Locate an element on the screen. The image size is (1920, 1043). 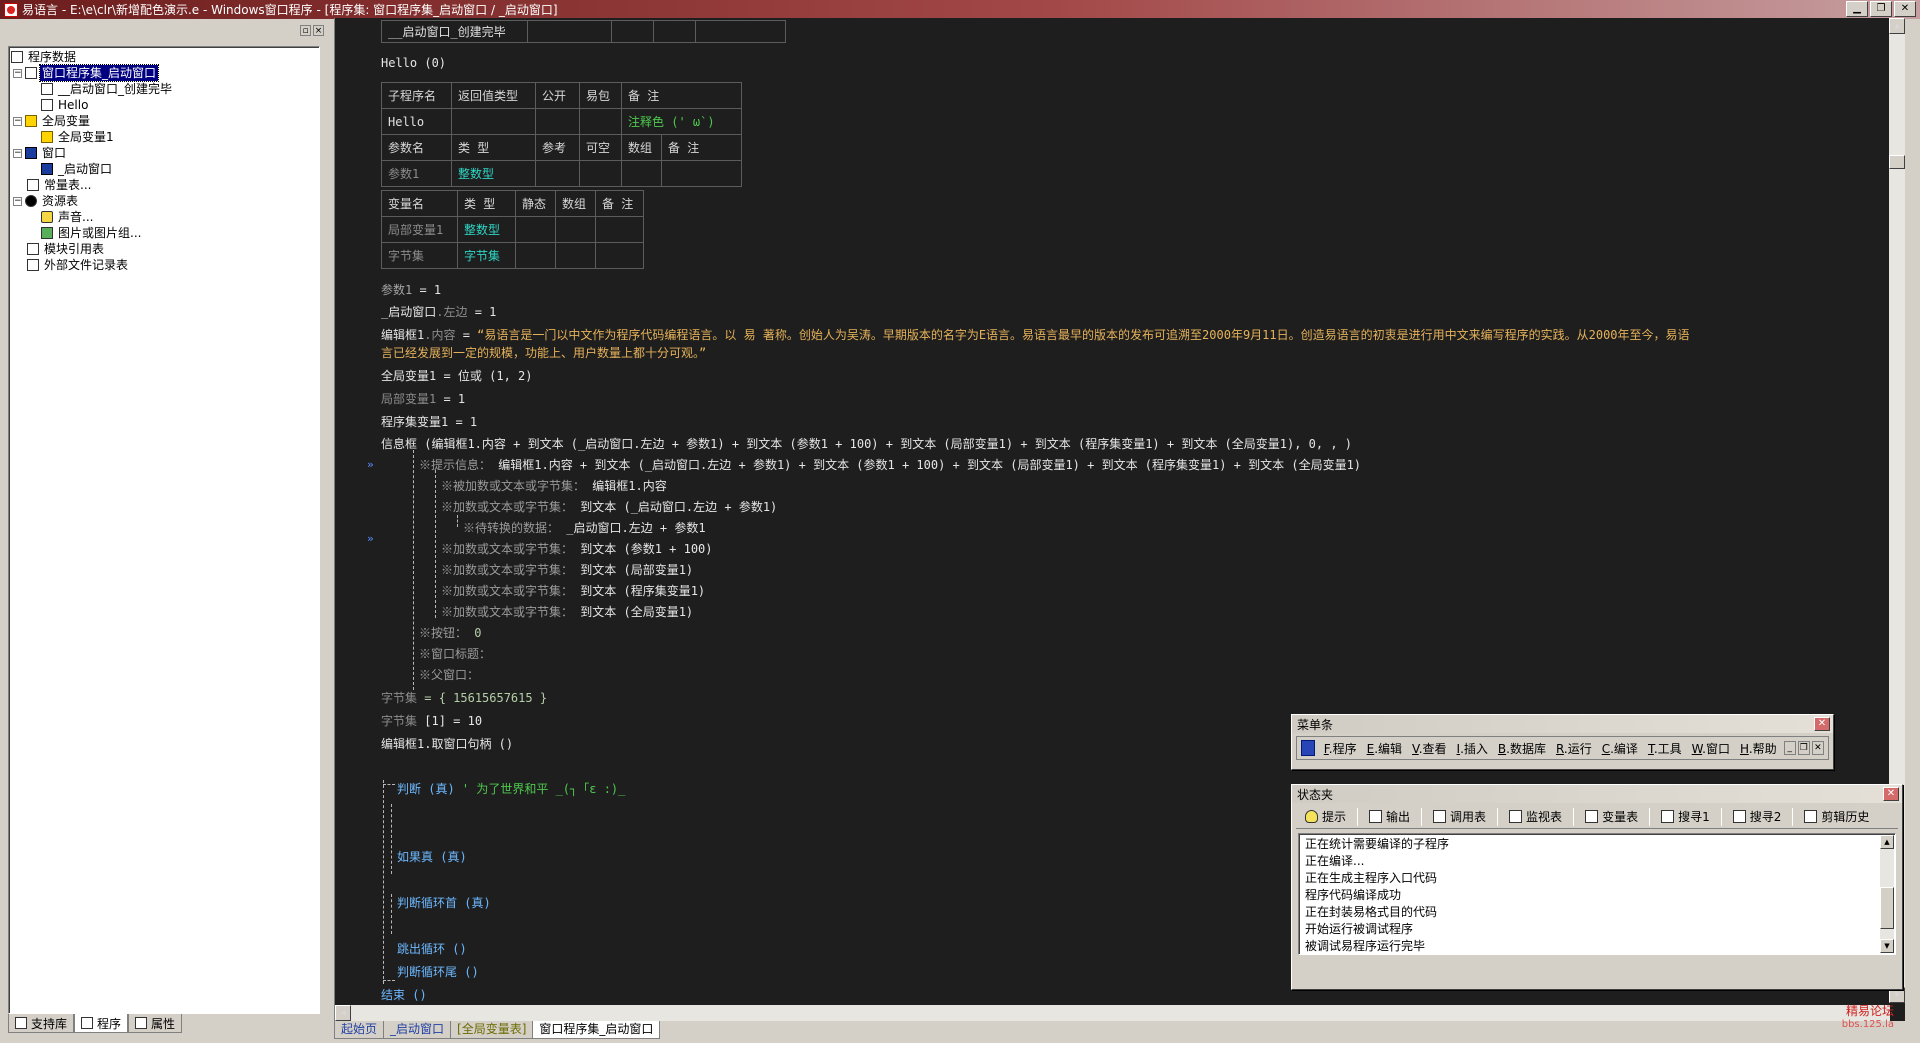
code-line-break: 跳出循环 () is located at coordinates (432, 949).